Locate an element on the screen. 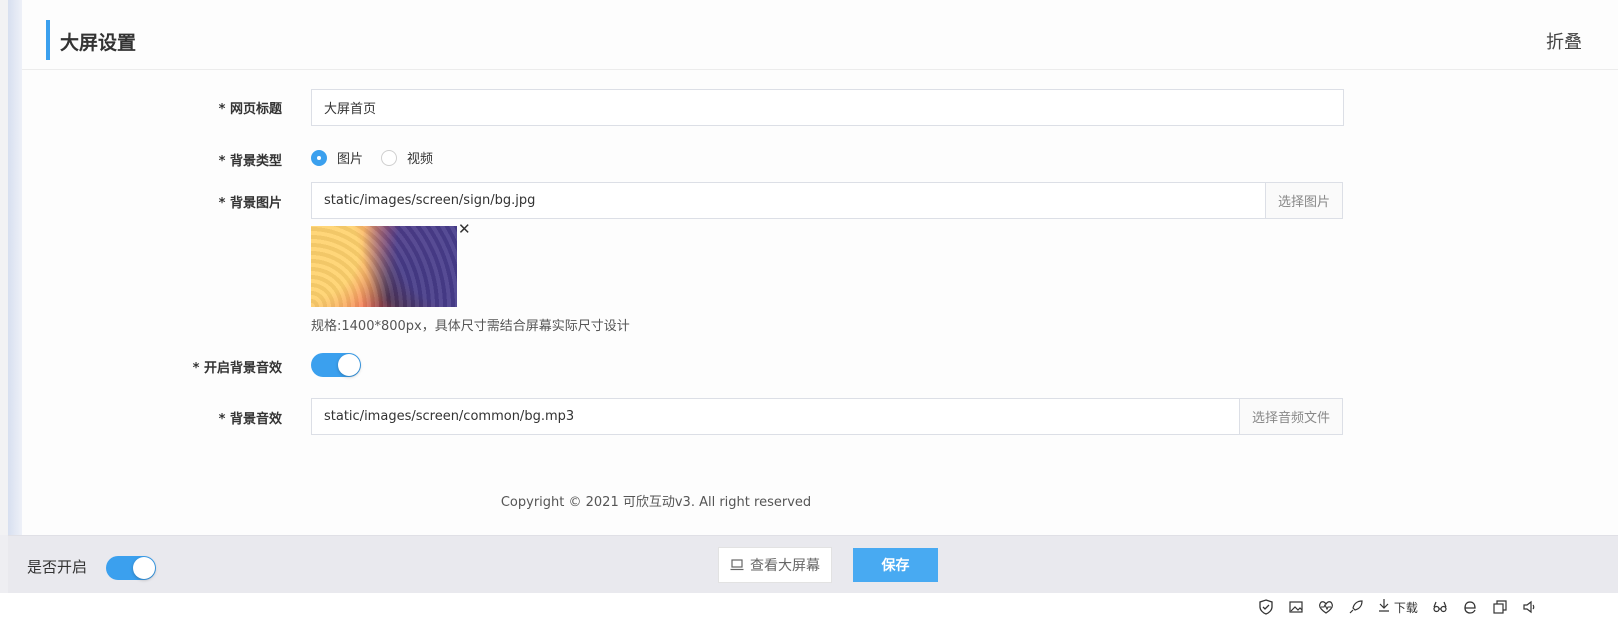  bg-image-hint: 规格:1400*800px，具体尺寸需结合屏幕实际尺寸设计 is located at coordinates (470, 326).